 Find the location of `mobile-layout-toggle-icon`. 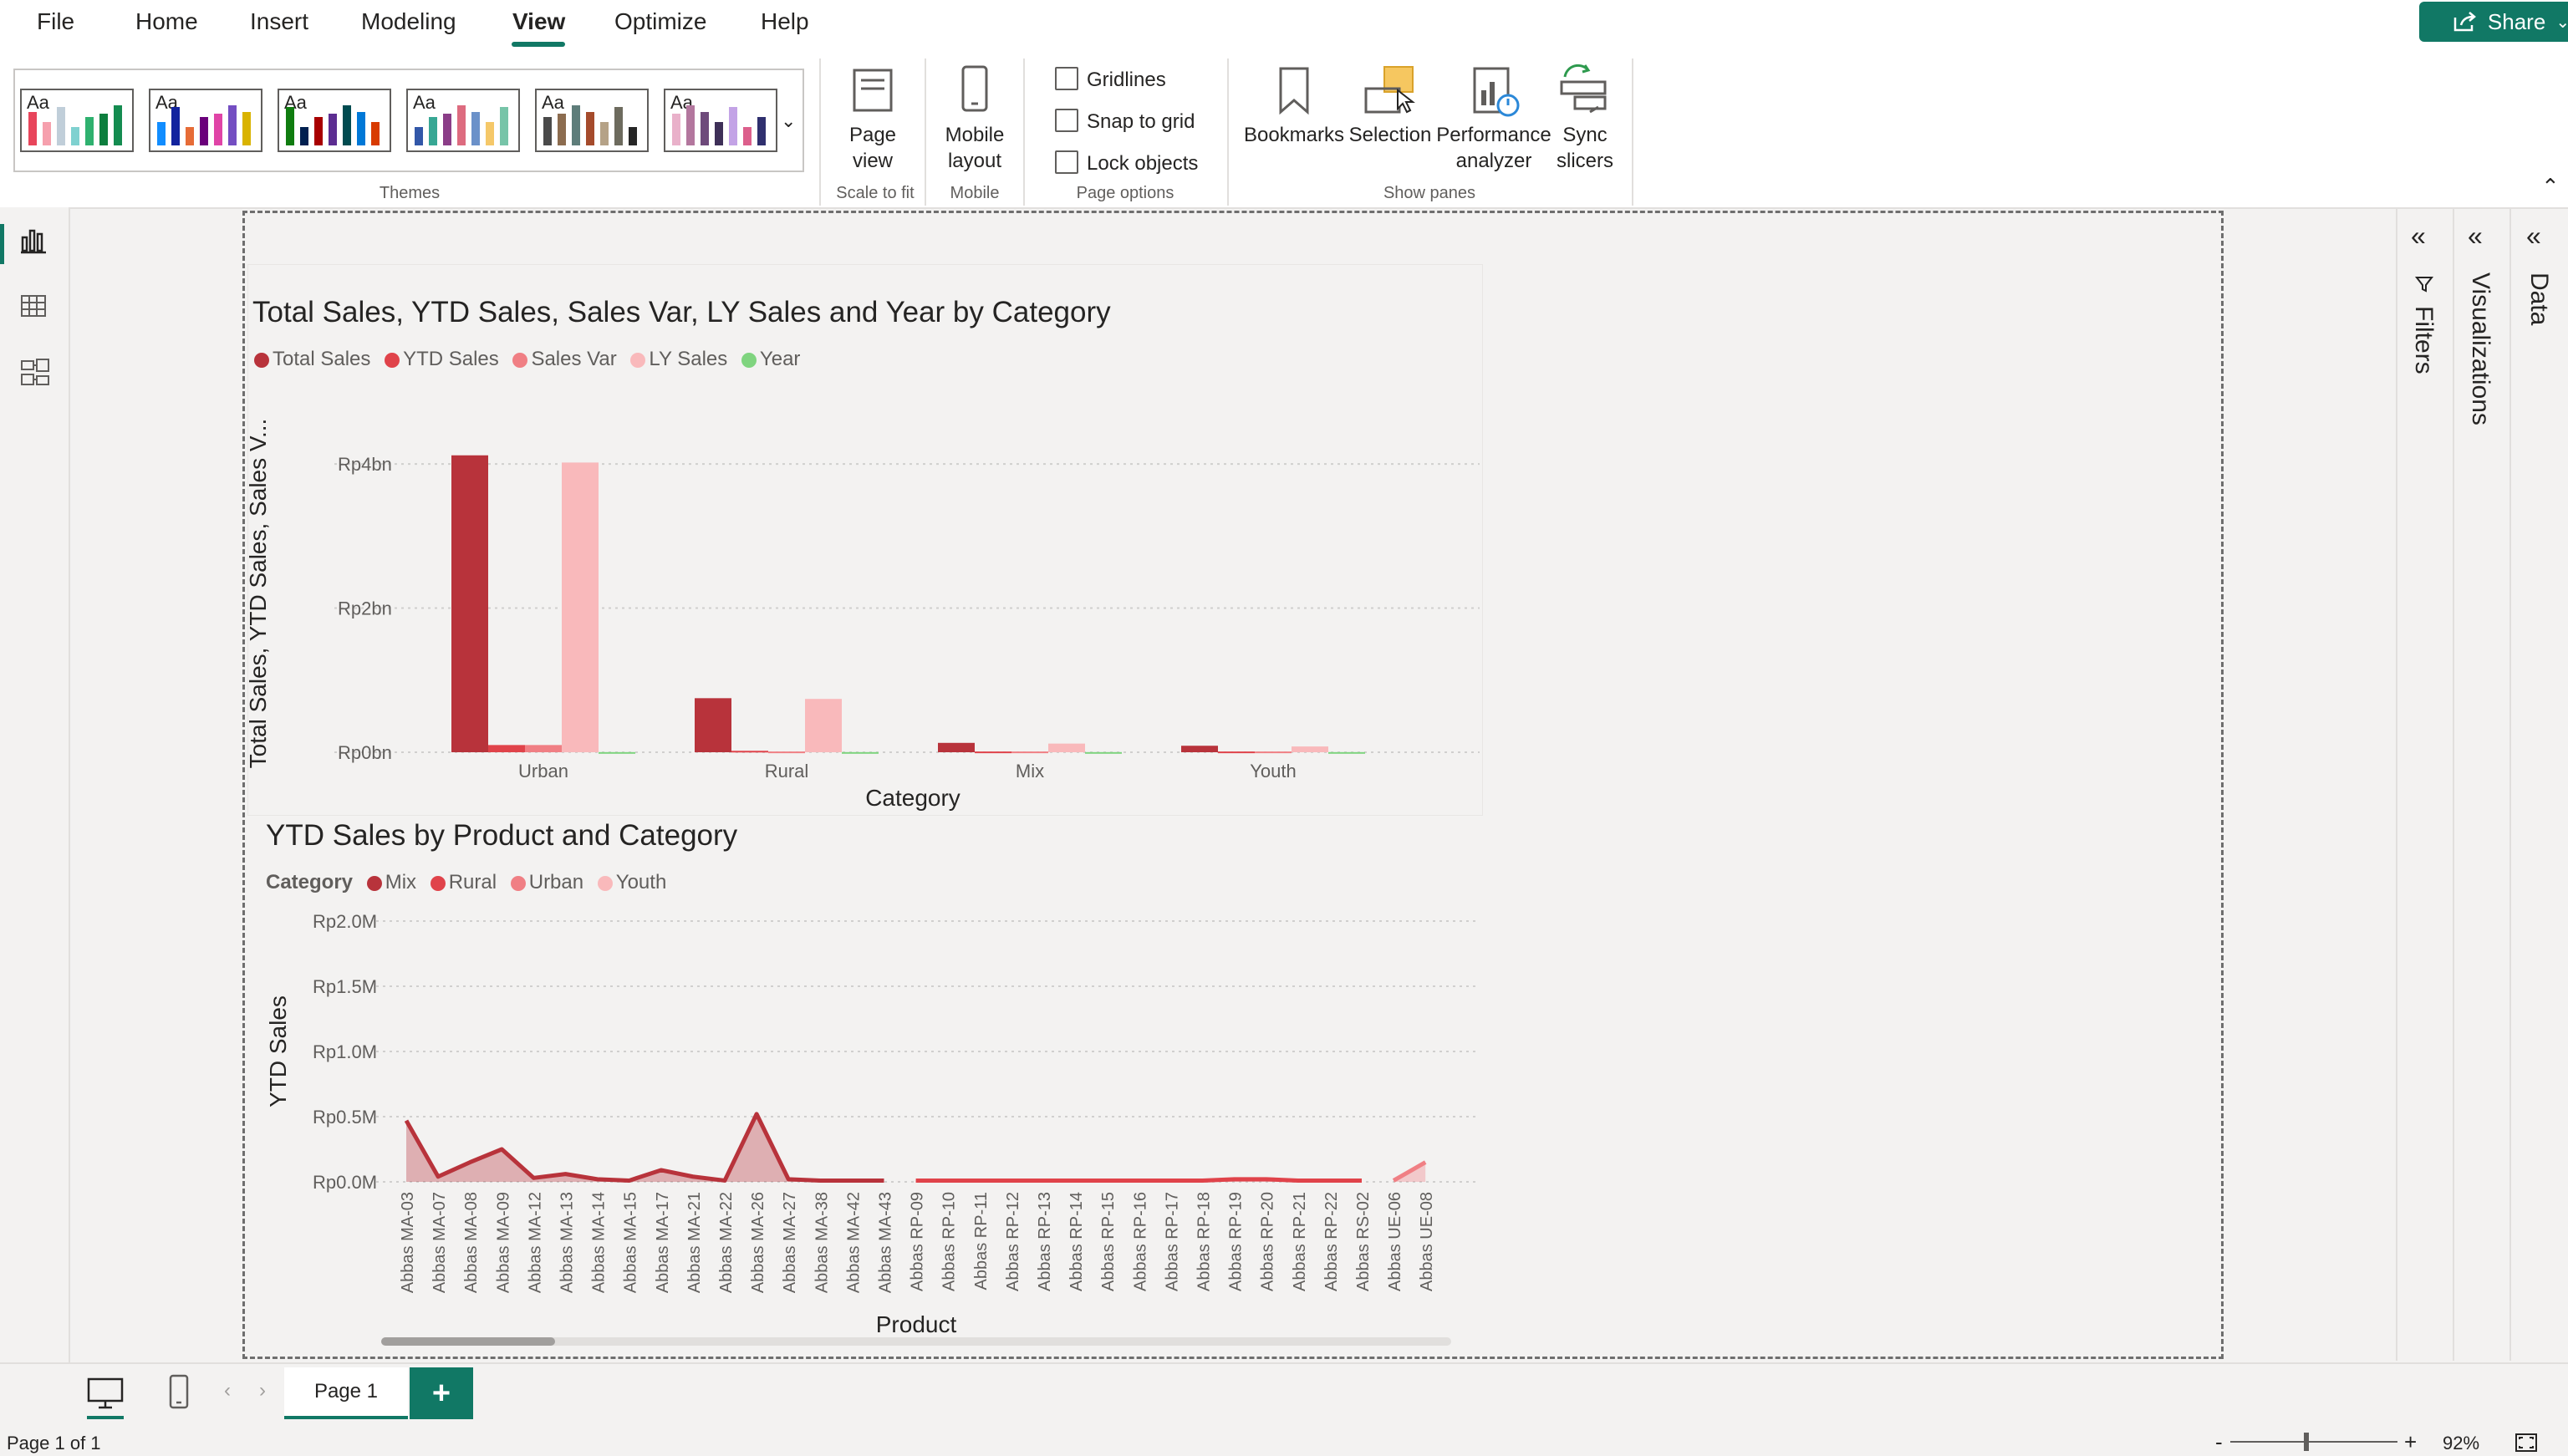

mobile-layout-toggle-icon is located at coordinates (179, 1392).